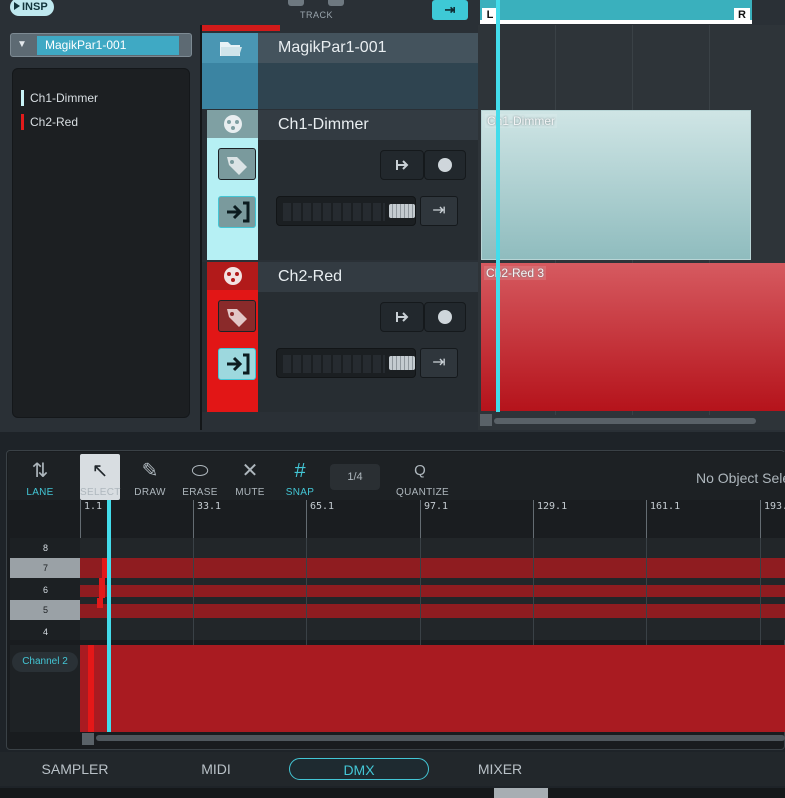 Image resolution: width=785 pixels, height=798 pixels. Describe the element at coordinates (54, 122) in the screenshot. I see `inspector-item-label: Ch2-Red` at that location.